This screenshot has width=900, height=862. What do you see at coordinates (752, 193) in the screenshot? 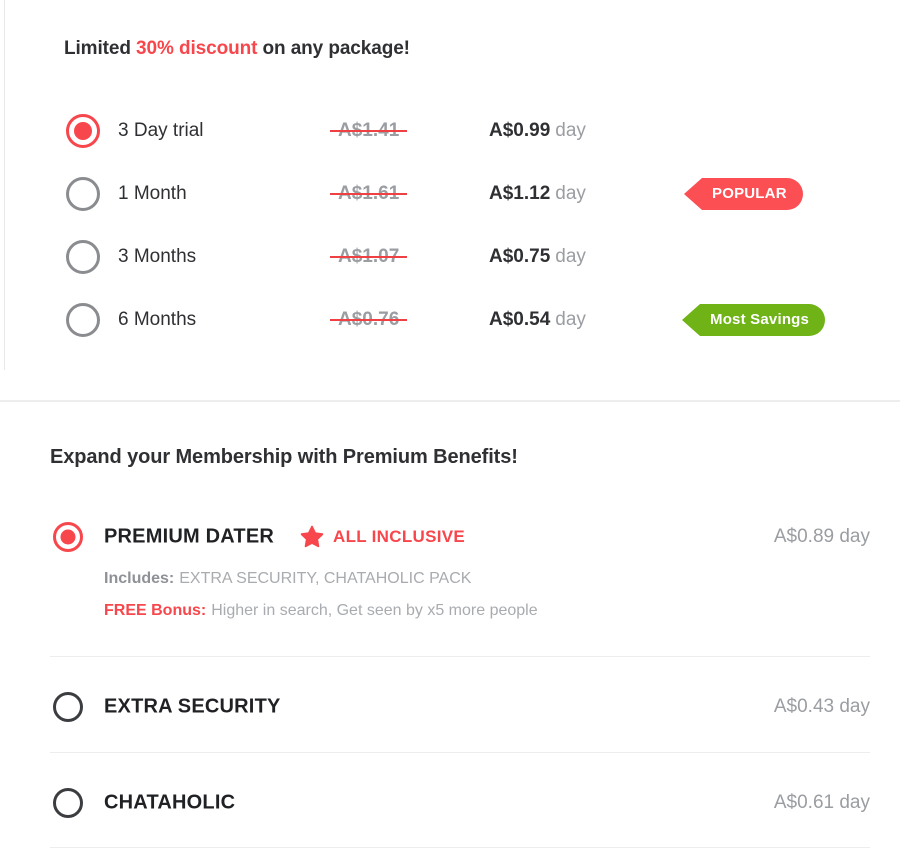
I see `popular-badge: POPULAR` at bounding box center [752, 193].